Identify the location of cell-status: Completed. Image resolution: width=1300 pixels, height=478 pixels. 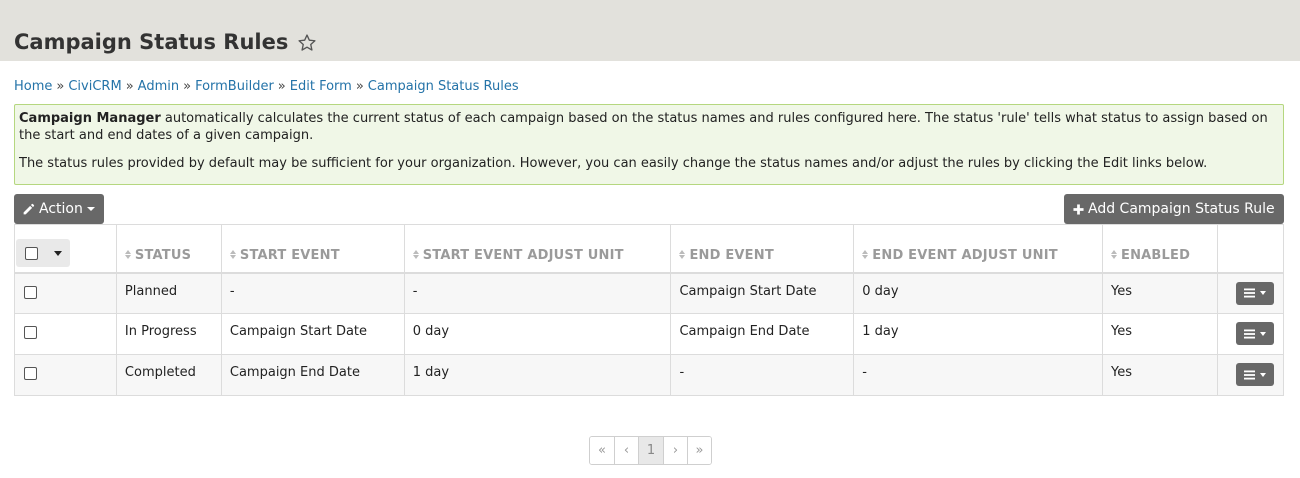
(168, 375).